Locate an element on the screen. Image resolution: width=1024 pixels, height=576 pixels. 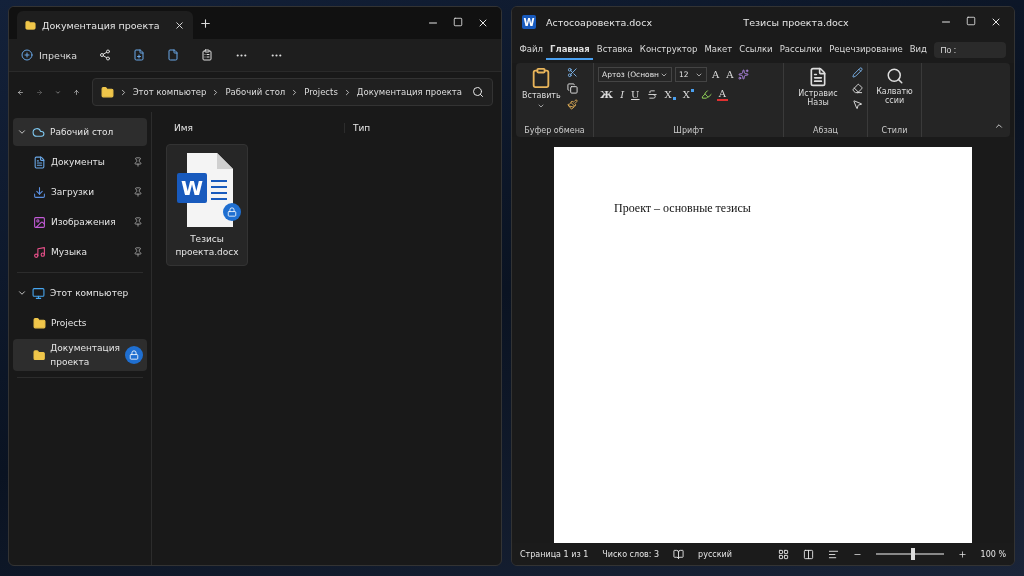
nav-label: Этот компьютер is located at coordinates (90, 293).